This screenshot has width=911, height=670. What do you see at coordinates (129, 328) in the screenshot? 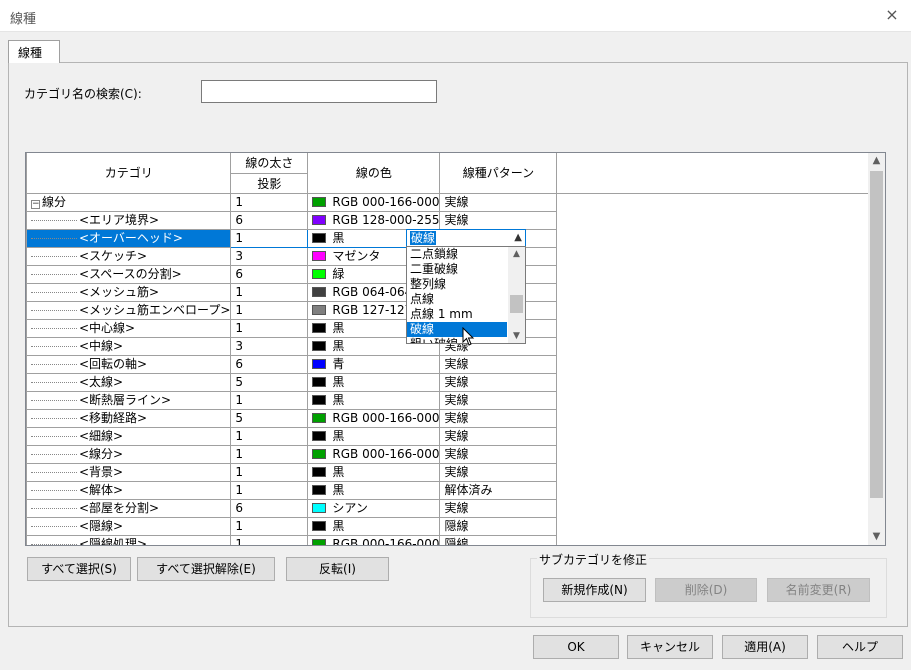
I see `category-cell: <中心線>` at bounding box center [129, 328].